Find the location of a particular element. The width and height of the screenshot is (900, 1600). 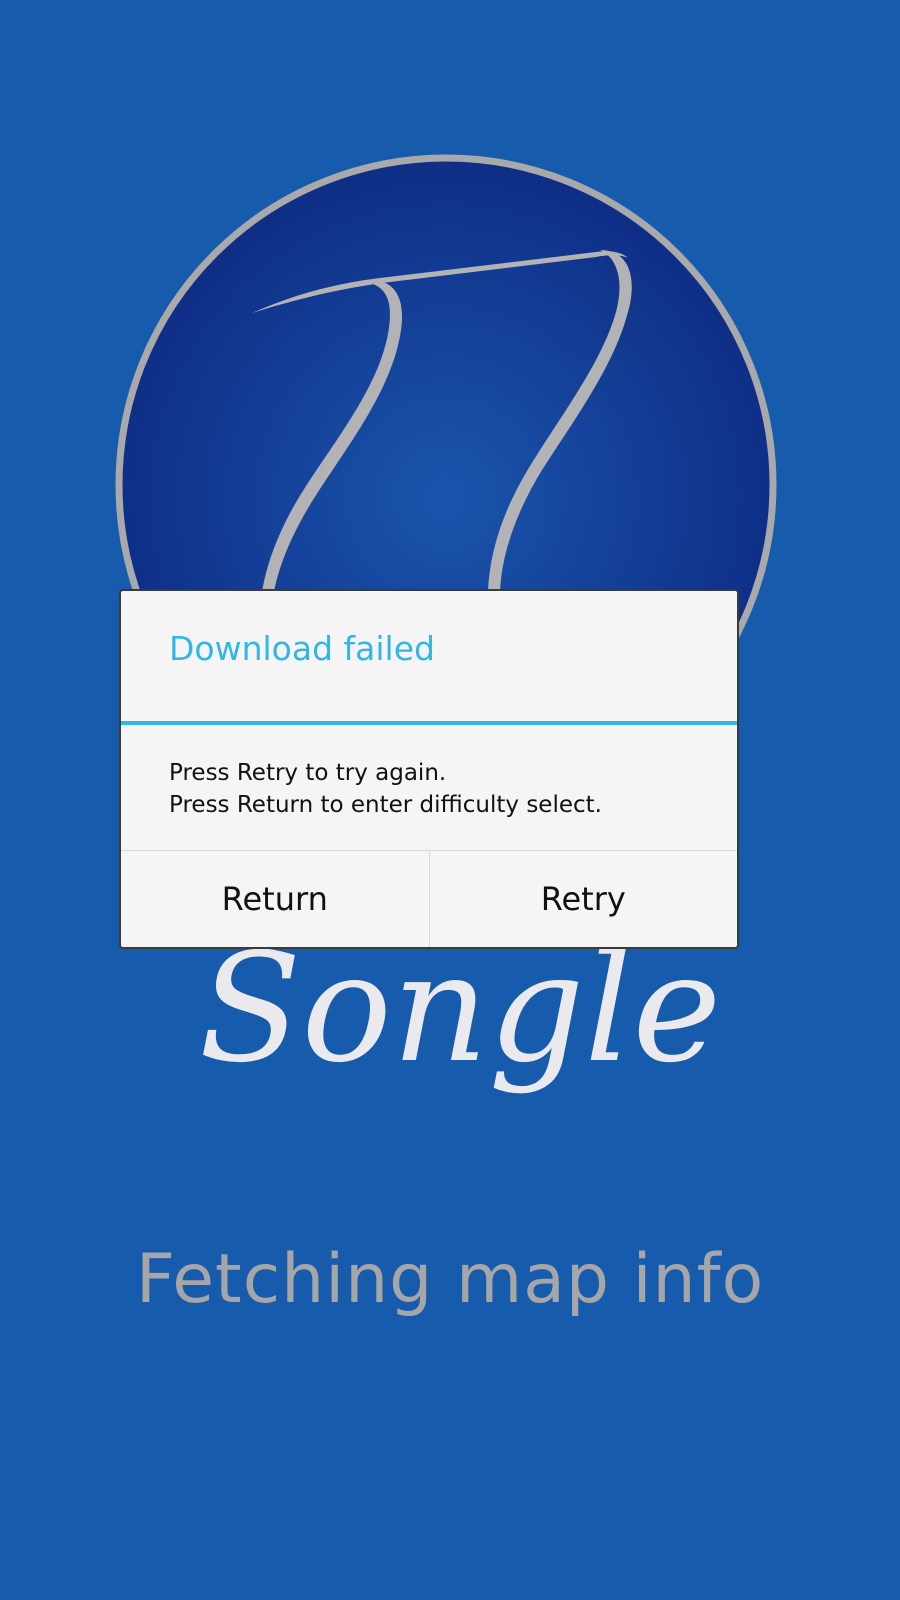

retry-button: Retry is located at coordinates (583, 899).